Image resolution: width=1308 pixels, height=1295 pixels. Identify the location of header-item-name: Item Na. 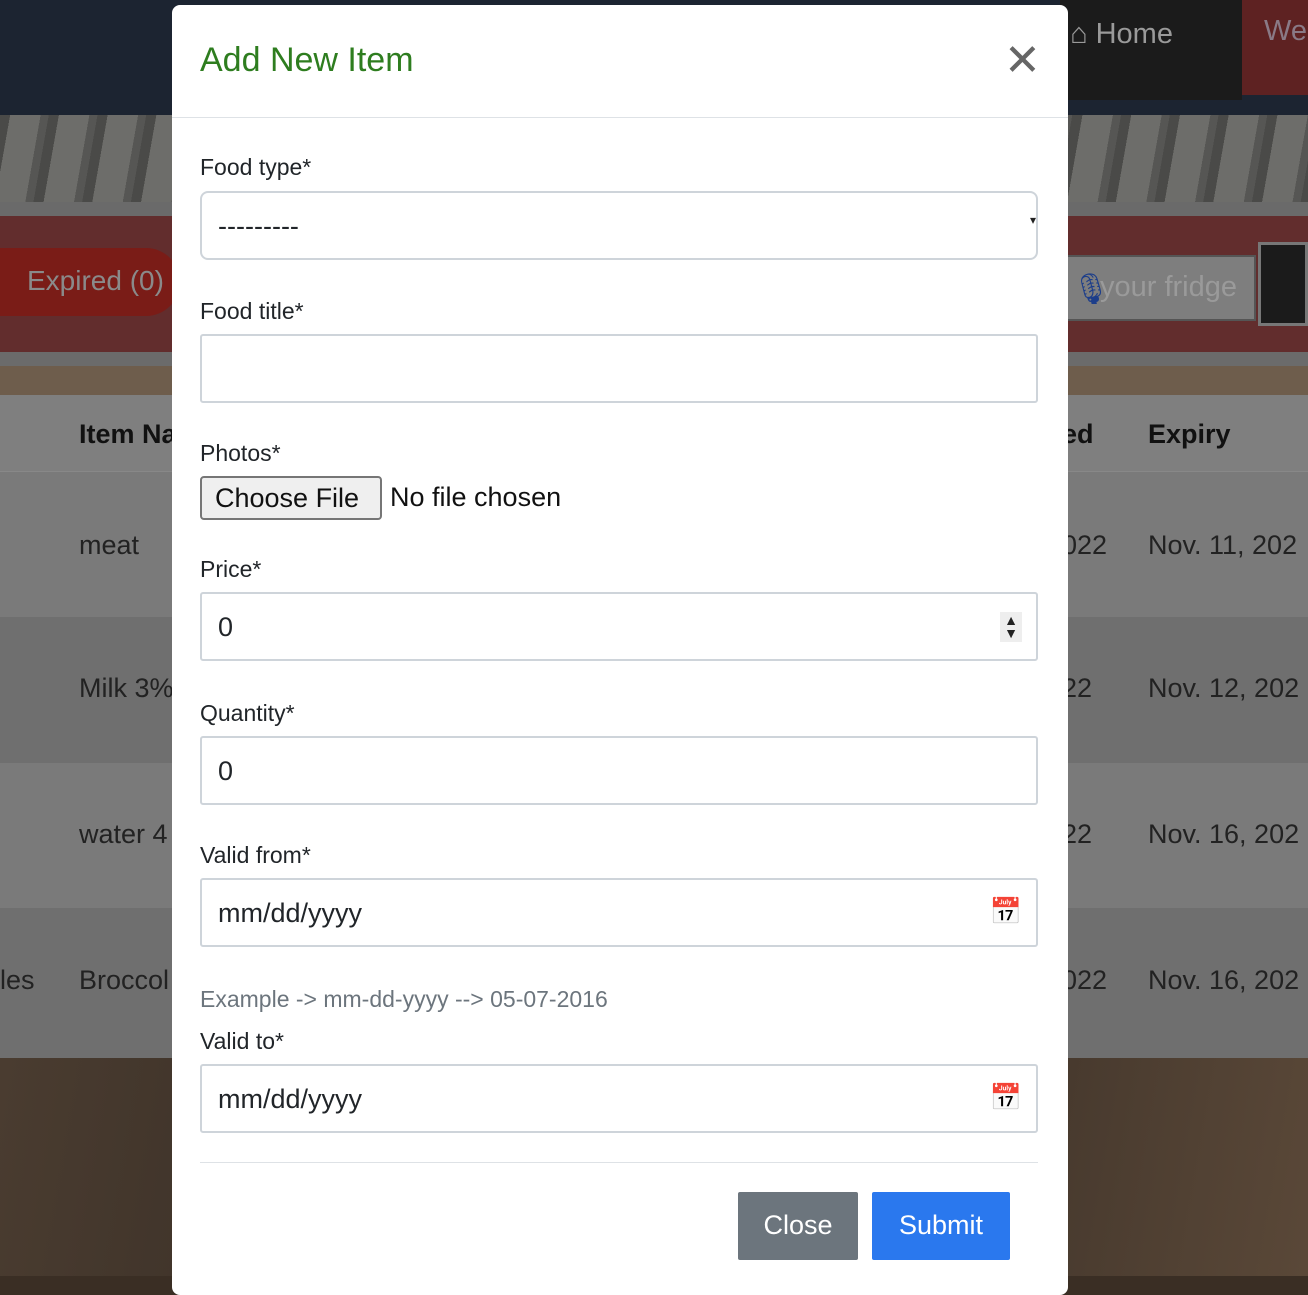
(128, 434).